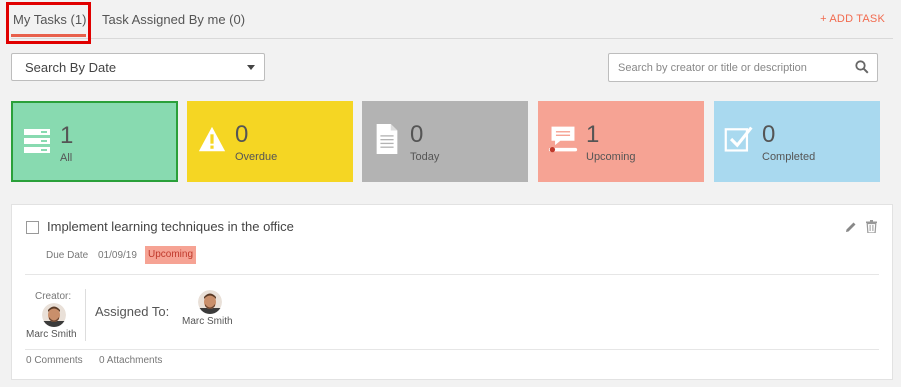 The height and width of the screenshot is (387, 901). Describe the element at coordinates (130, 360) in the screenshot. I see `attachments-link: 0 Attachments` at that location.